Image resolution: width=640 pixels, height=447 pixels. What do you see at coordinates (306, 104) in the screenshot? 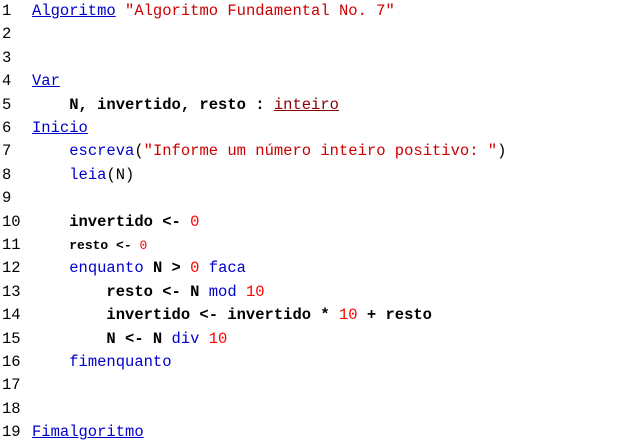
I see `code-token: inteiro` at bounding box center [306, 104].